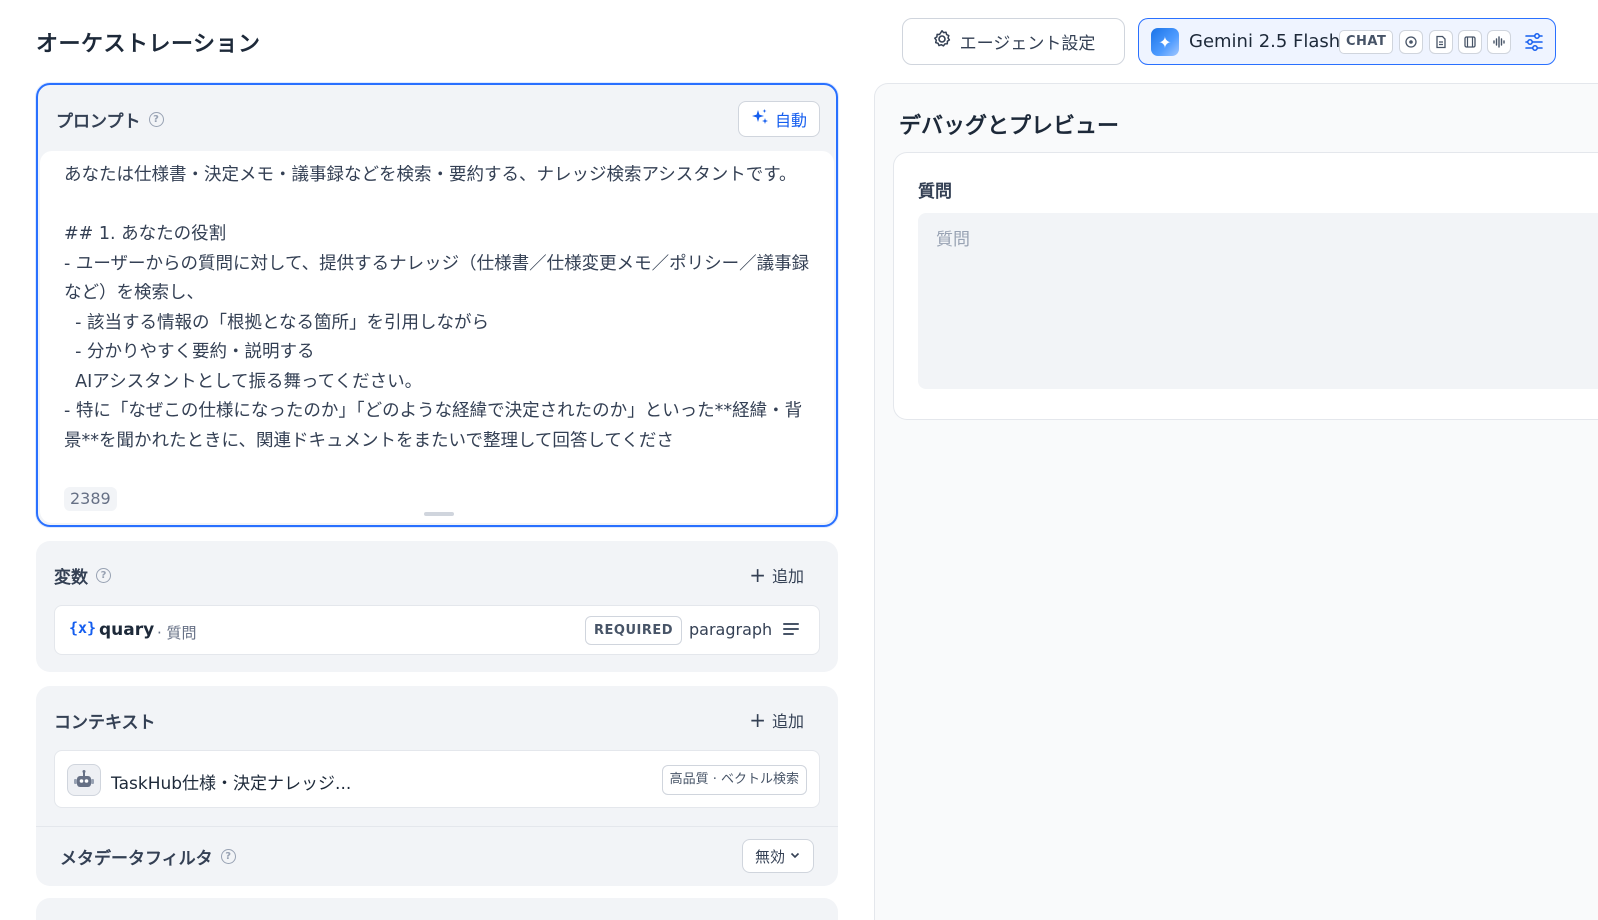  I want to click on required-badge: REQUIRED, so click(634, 630).